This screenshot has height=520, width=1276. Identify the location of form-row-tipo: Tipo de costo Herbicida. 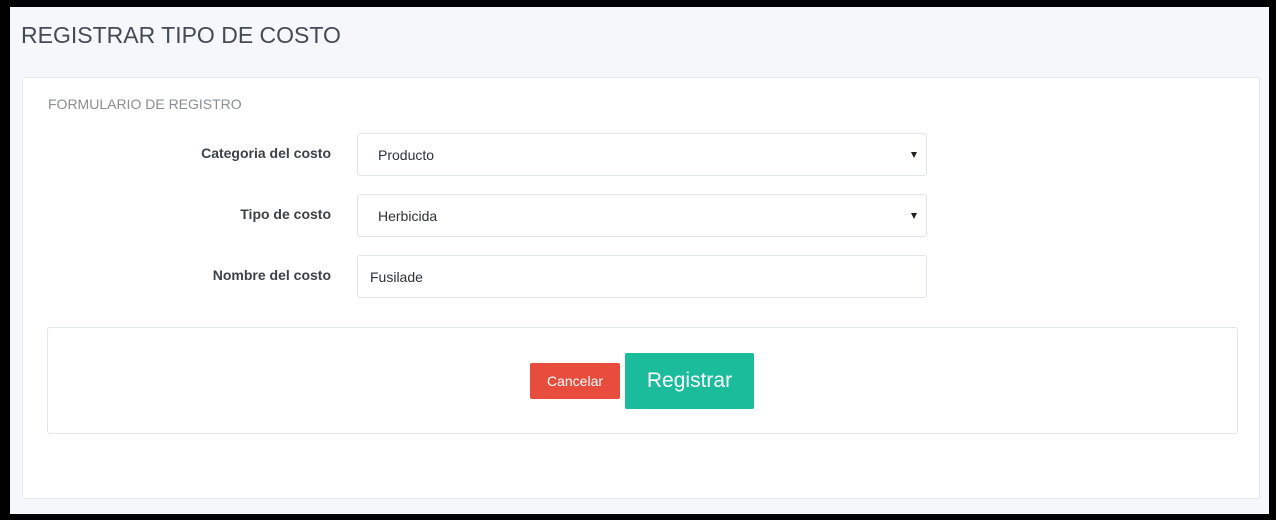
(641, 216).